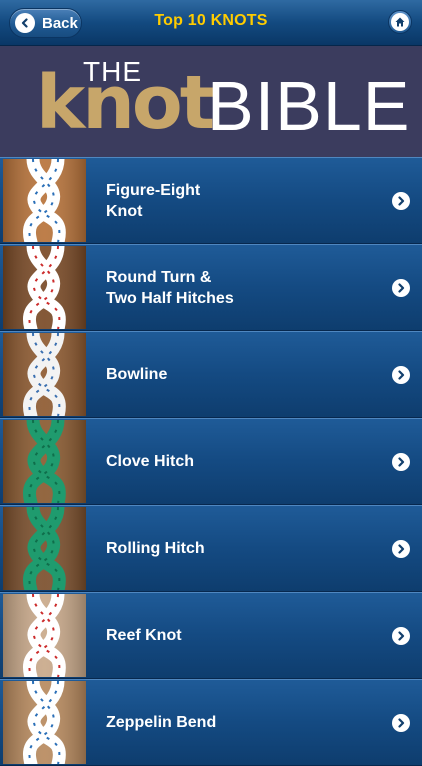 The width and height of the screenshot is (422, 766). What do you see at coordinates (125, 103) in the screenshot?
I see `logo-knot: knot` at bounding box center [125, 103].